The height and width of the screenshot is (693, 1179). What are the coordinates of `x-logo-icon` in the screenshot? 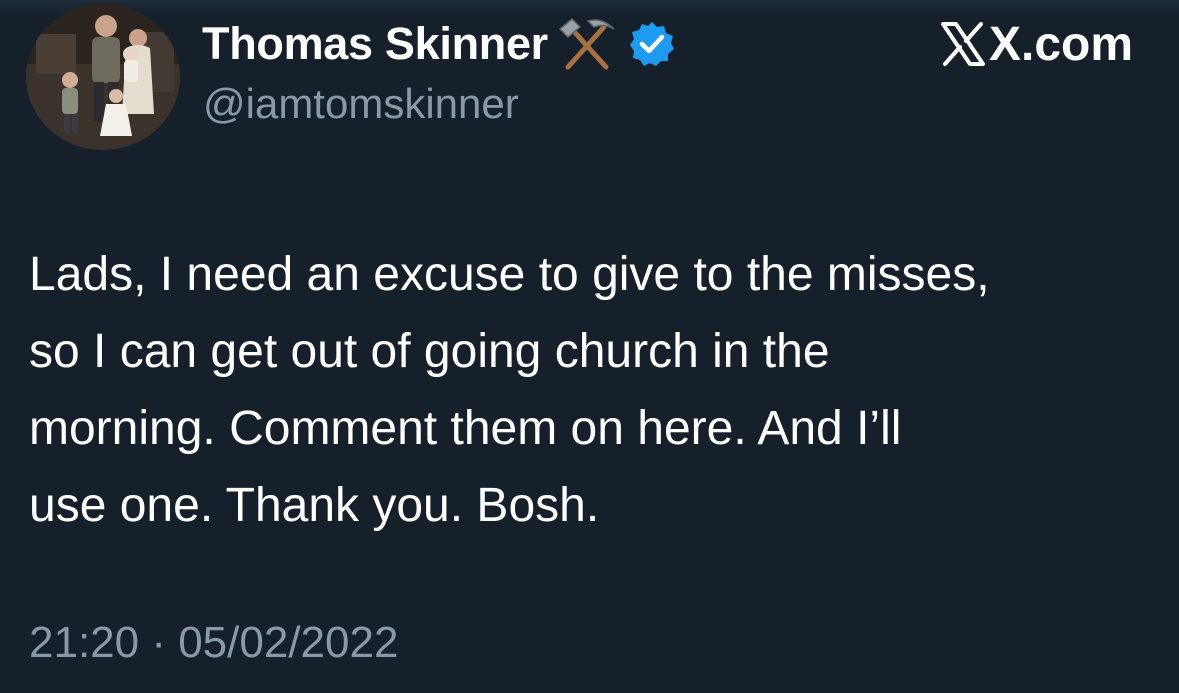 It's located at (963, 44).